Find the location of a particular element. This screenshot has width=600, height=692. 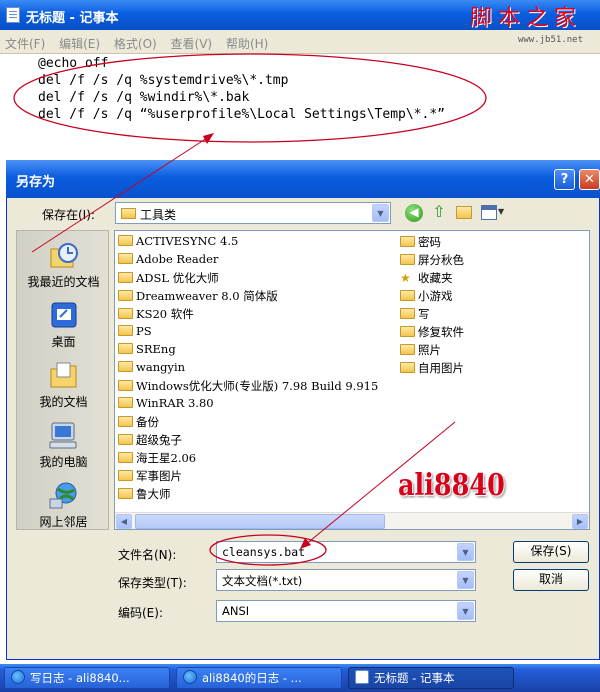

code-highlight-ellipse is located at coordinates (250, 98).